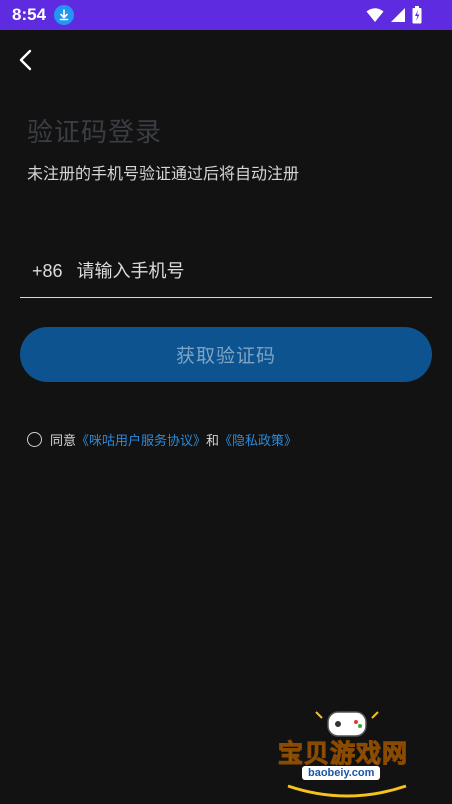 The height and width of the screenshot is (804, 452). I want to click on agreement-row: 同意 《咪咕用户服务协议》 和 《隐私政策》, so click(162, 439).